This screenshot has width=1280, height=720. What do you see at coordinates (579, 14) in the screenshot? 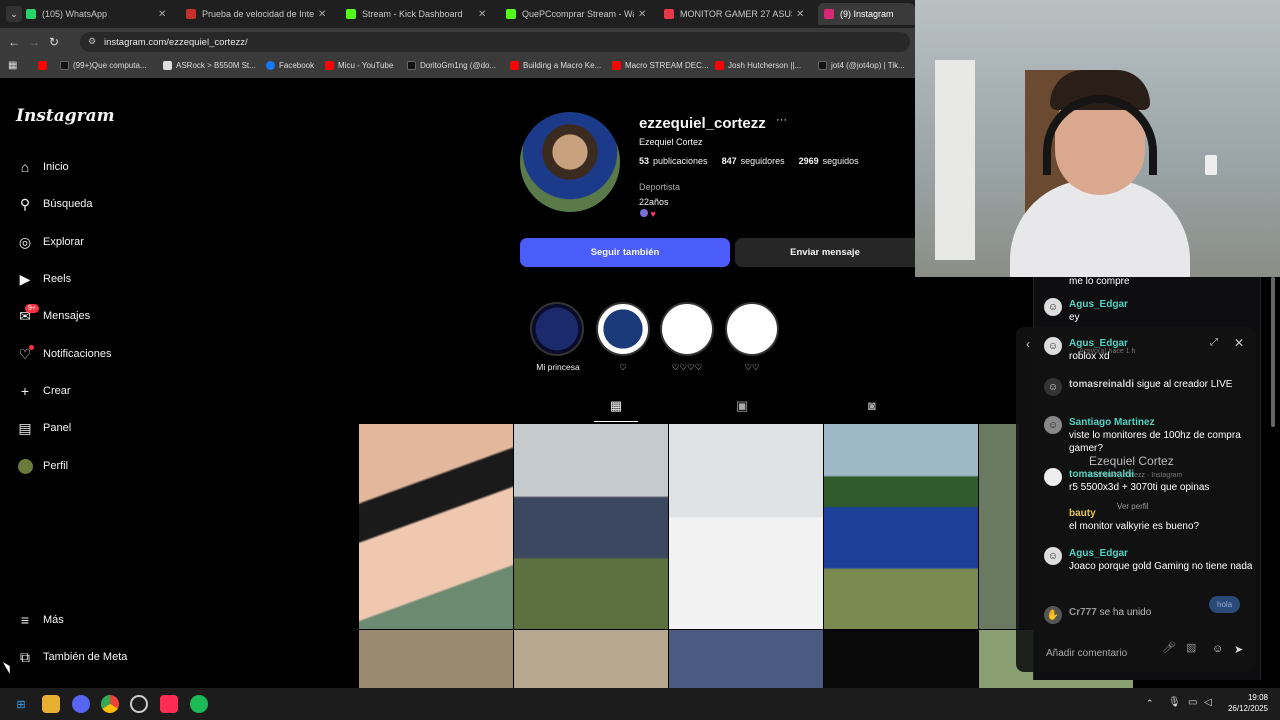
I see `tab-kick-watch: QuePCcomprar Stream - Watch✕` at bounding box center [579, 14].